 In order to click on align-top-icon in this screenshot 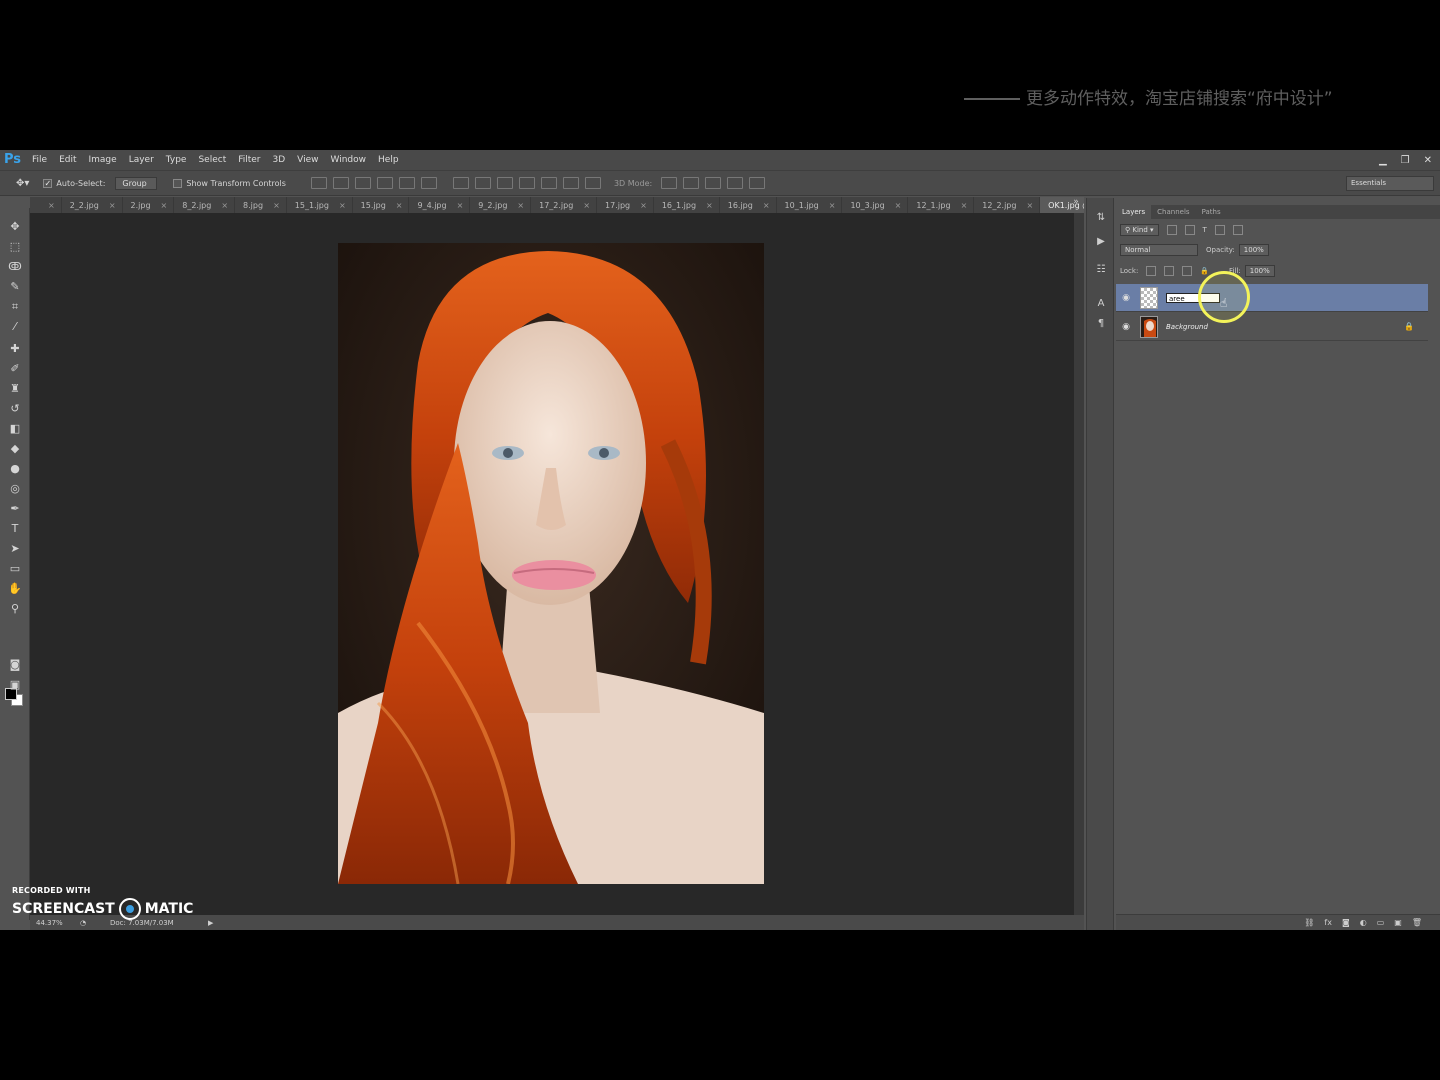, I will do `click(318, 183)`.